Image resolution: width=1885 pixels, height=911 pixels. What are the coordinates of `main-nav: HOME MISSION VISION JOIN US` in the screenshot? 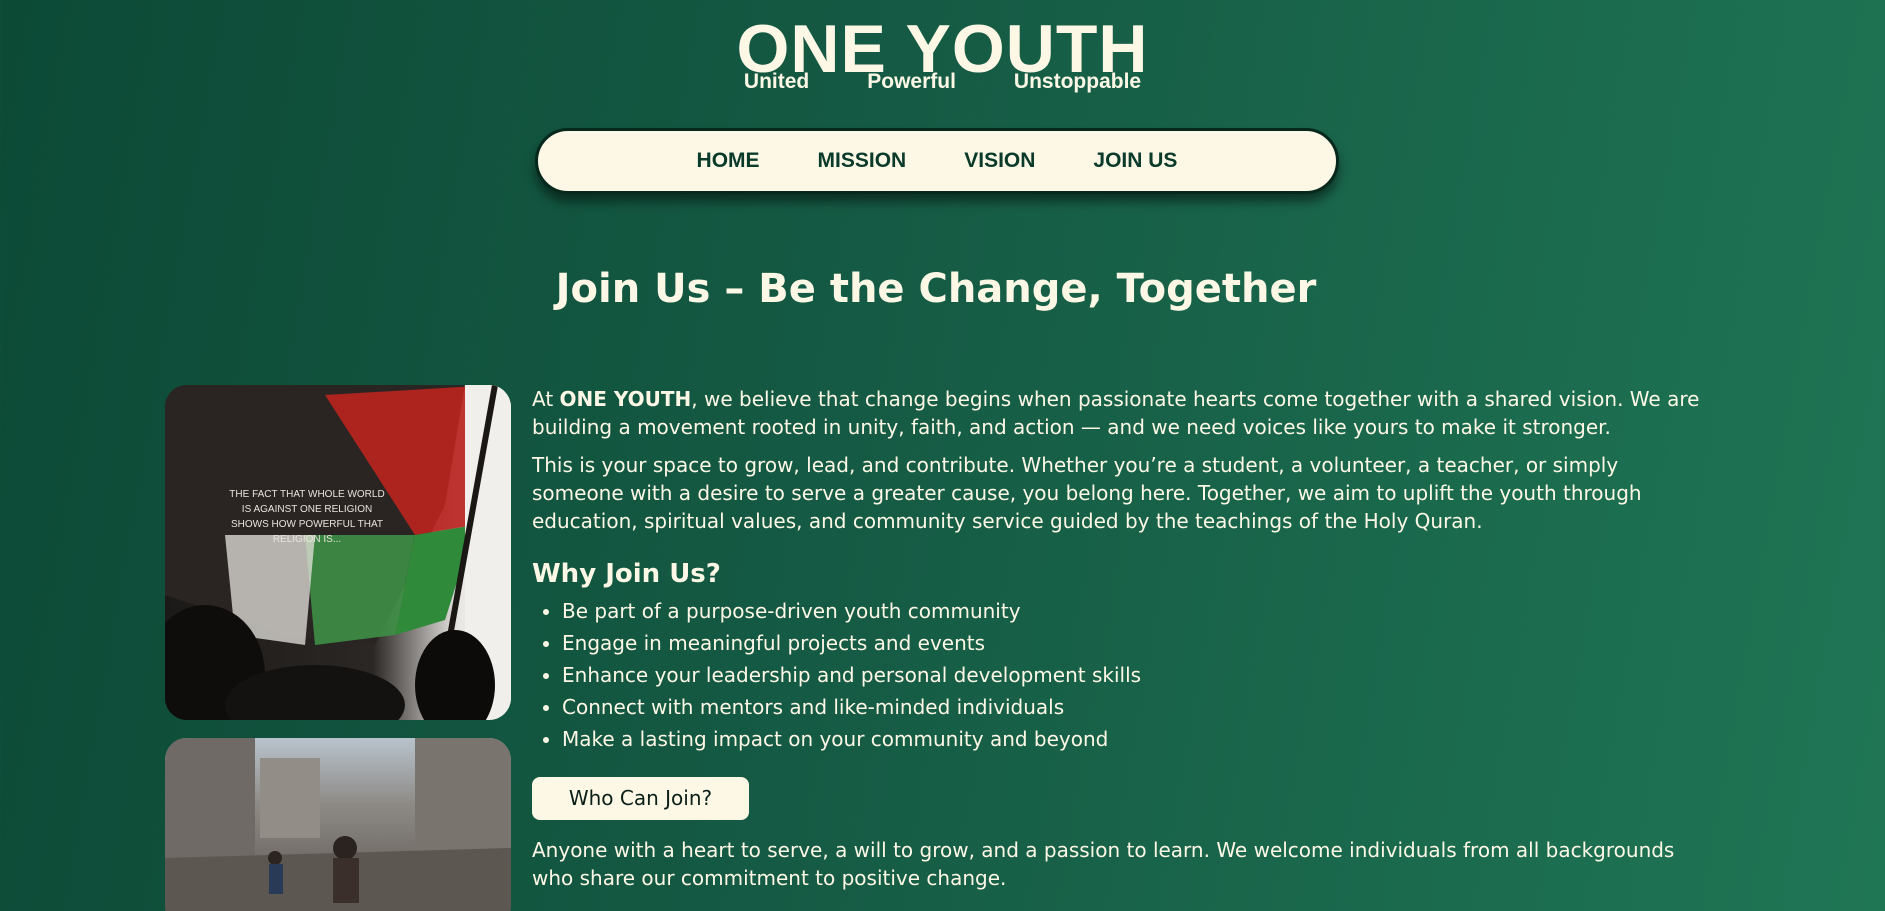 It's located at (937, 161).